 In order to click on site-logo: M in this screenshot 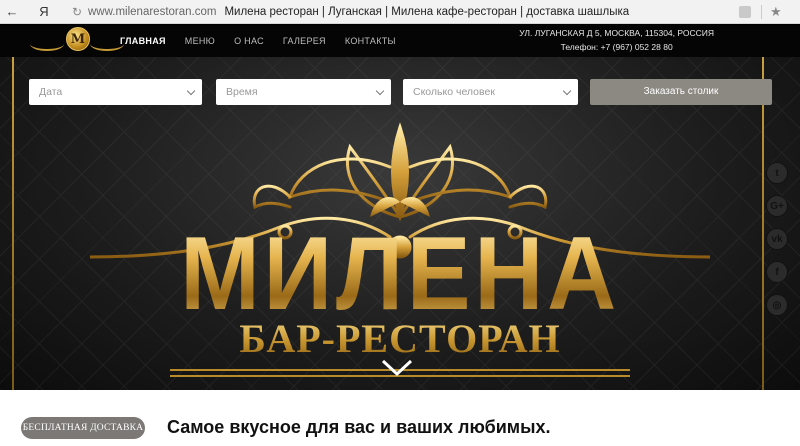, I will do `click(77, 42)`.